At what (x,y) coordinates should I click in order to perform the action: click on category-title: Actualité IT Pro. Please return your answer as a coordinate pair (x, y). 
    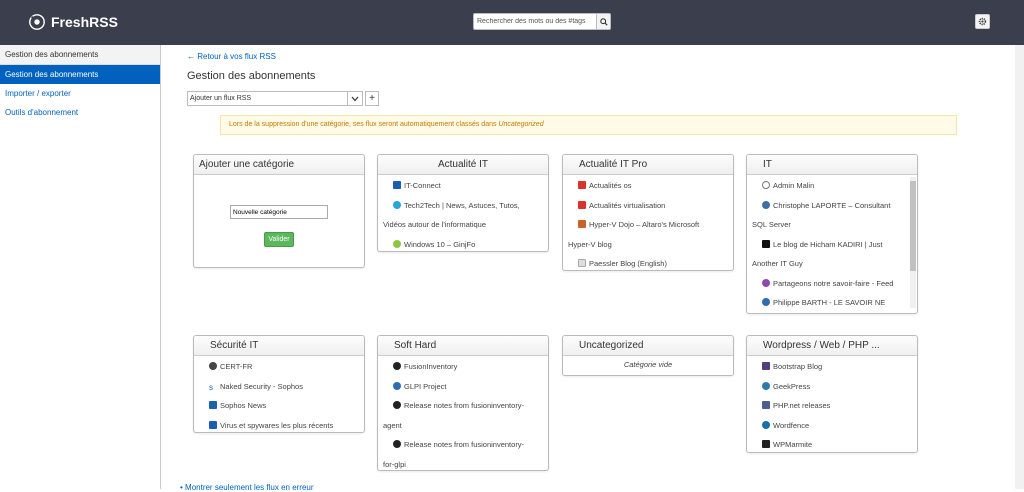
    Looking at the image, I should click on (648, 165).